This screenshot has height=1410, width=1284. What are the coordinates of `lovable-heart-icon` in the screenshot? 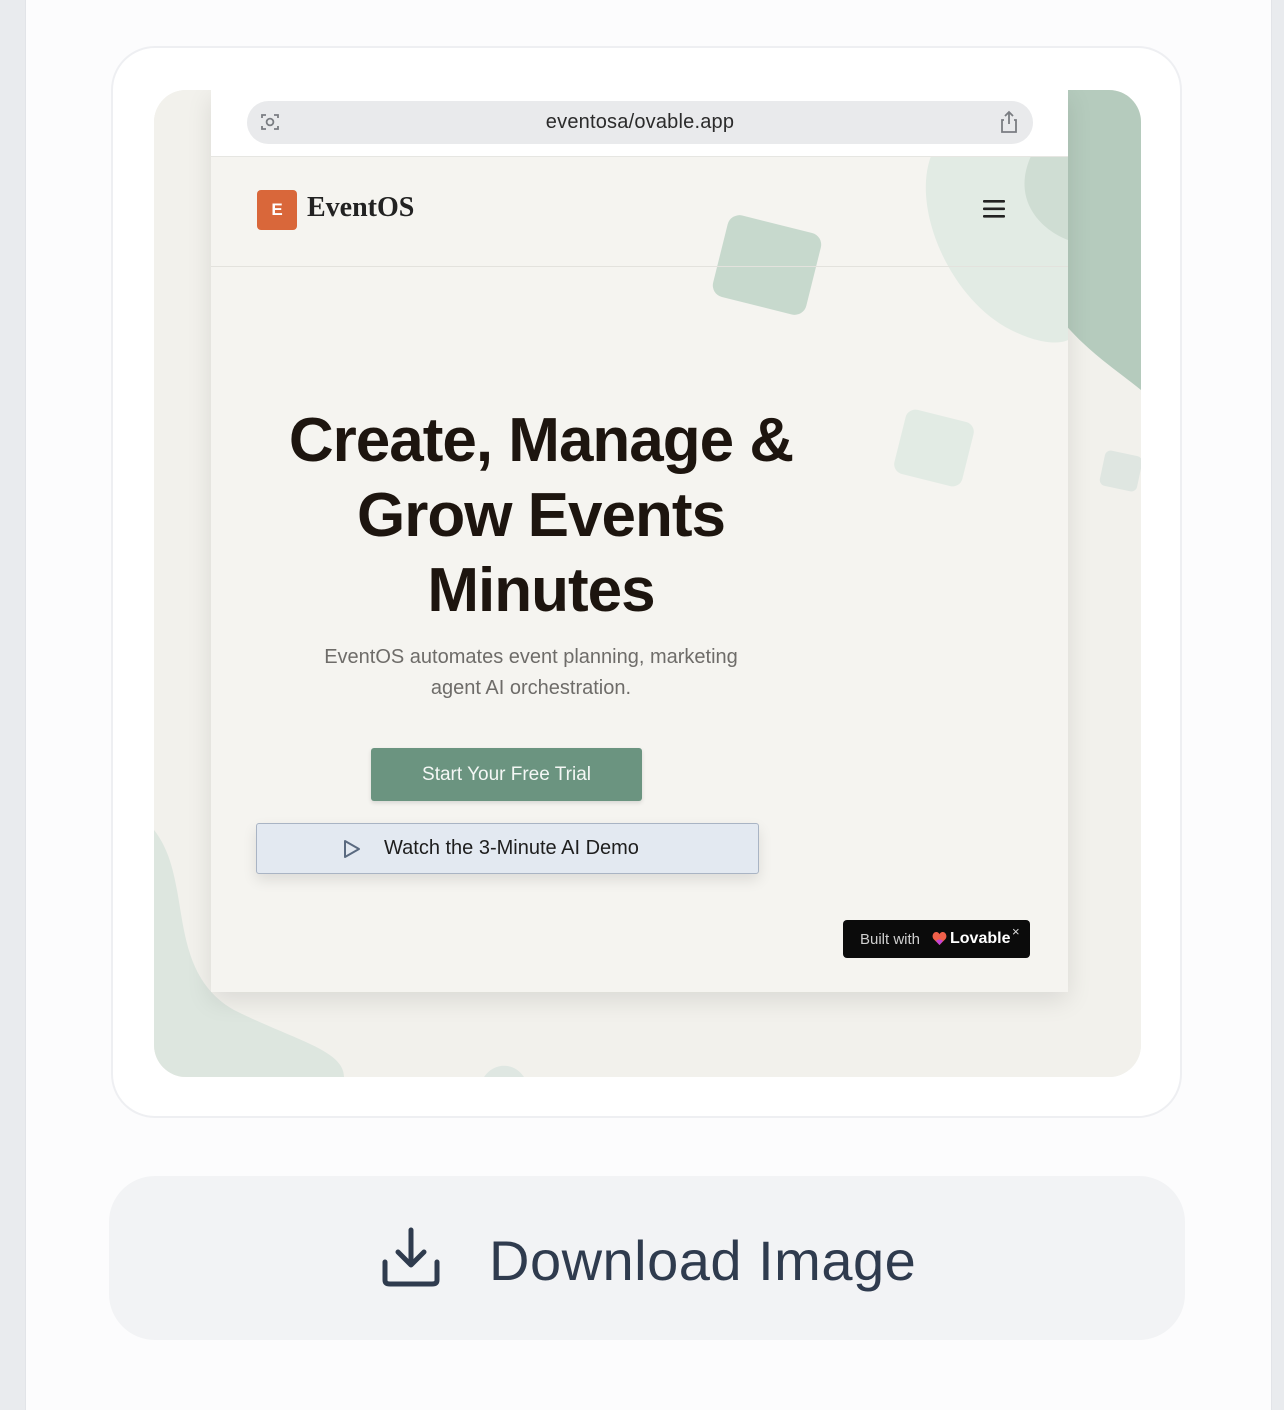 It's located at (939, 938).